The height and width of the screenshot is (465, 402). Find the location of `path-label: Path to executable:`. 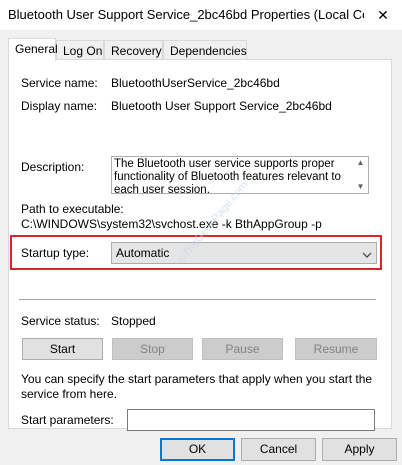

path-label: Path to executable: is located at coordinates (72, 209).